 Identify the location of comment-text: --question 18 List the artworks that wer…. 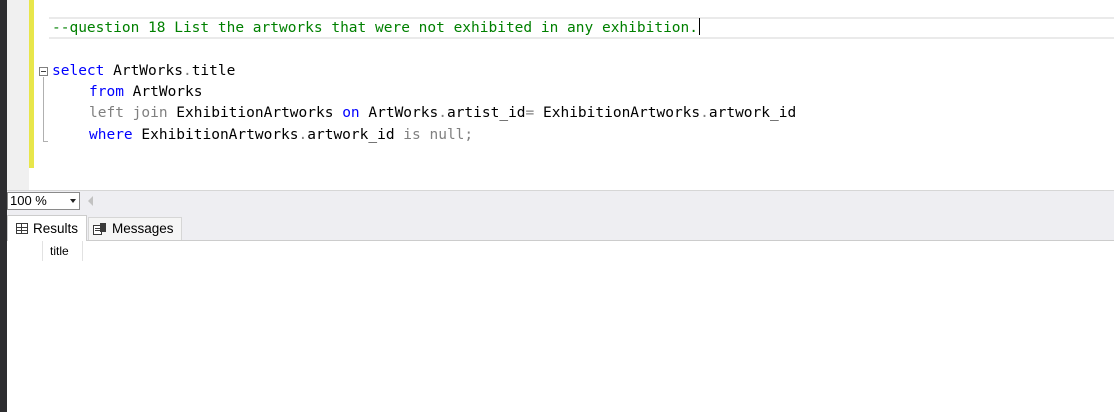
(375, 28).